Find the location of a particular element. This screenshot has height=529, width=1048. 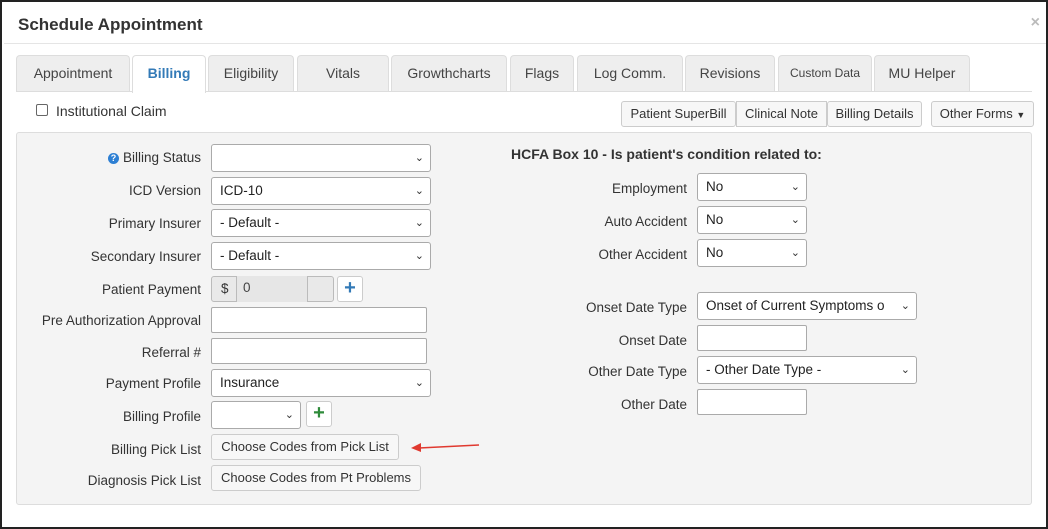

auto-accident-label: Auto Accident is located at coordinates (645, 221).